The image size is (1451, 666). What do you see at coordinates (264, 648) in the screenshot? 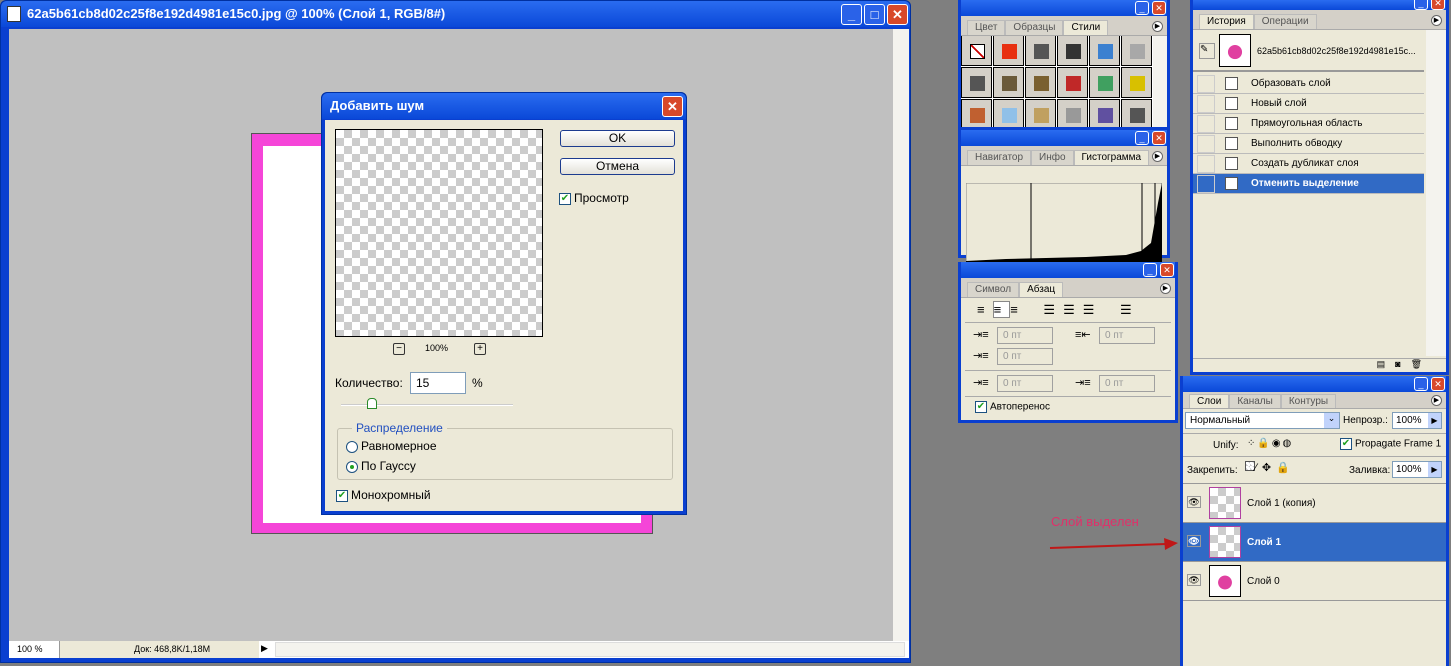
I see `status-menu-arrow: ▶` at bounding box center [264, 648].